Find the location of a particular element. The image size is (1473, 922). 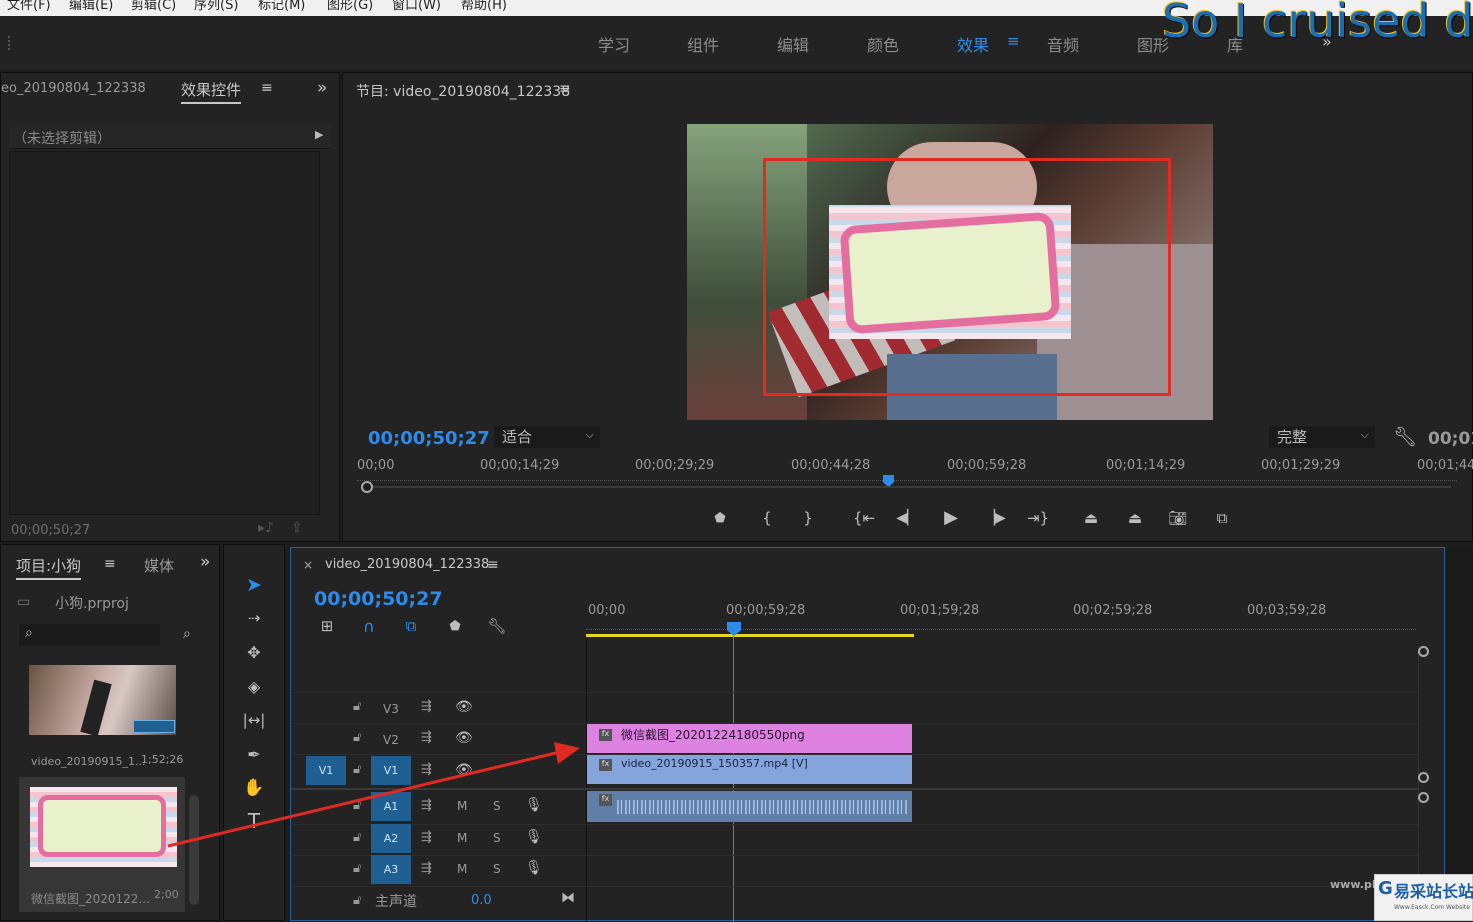

watermark-brand: 易采站长站 is located at coordinates (1433, 891).